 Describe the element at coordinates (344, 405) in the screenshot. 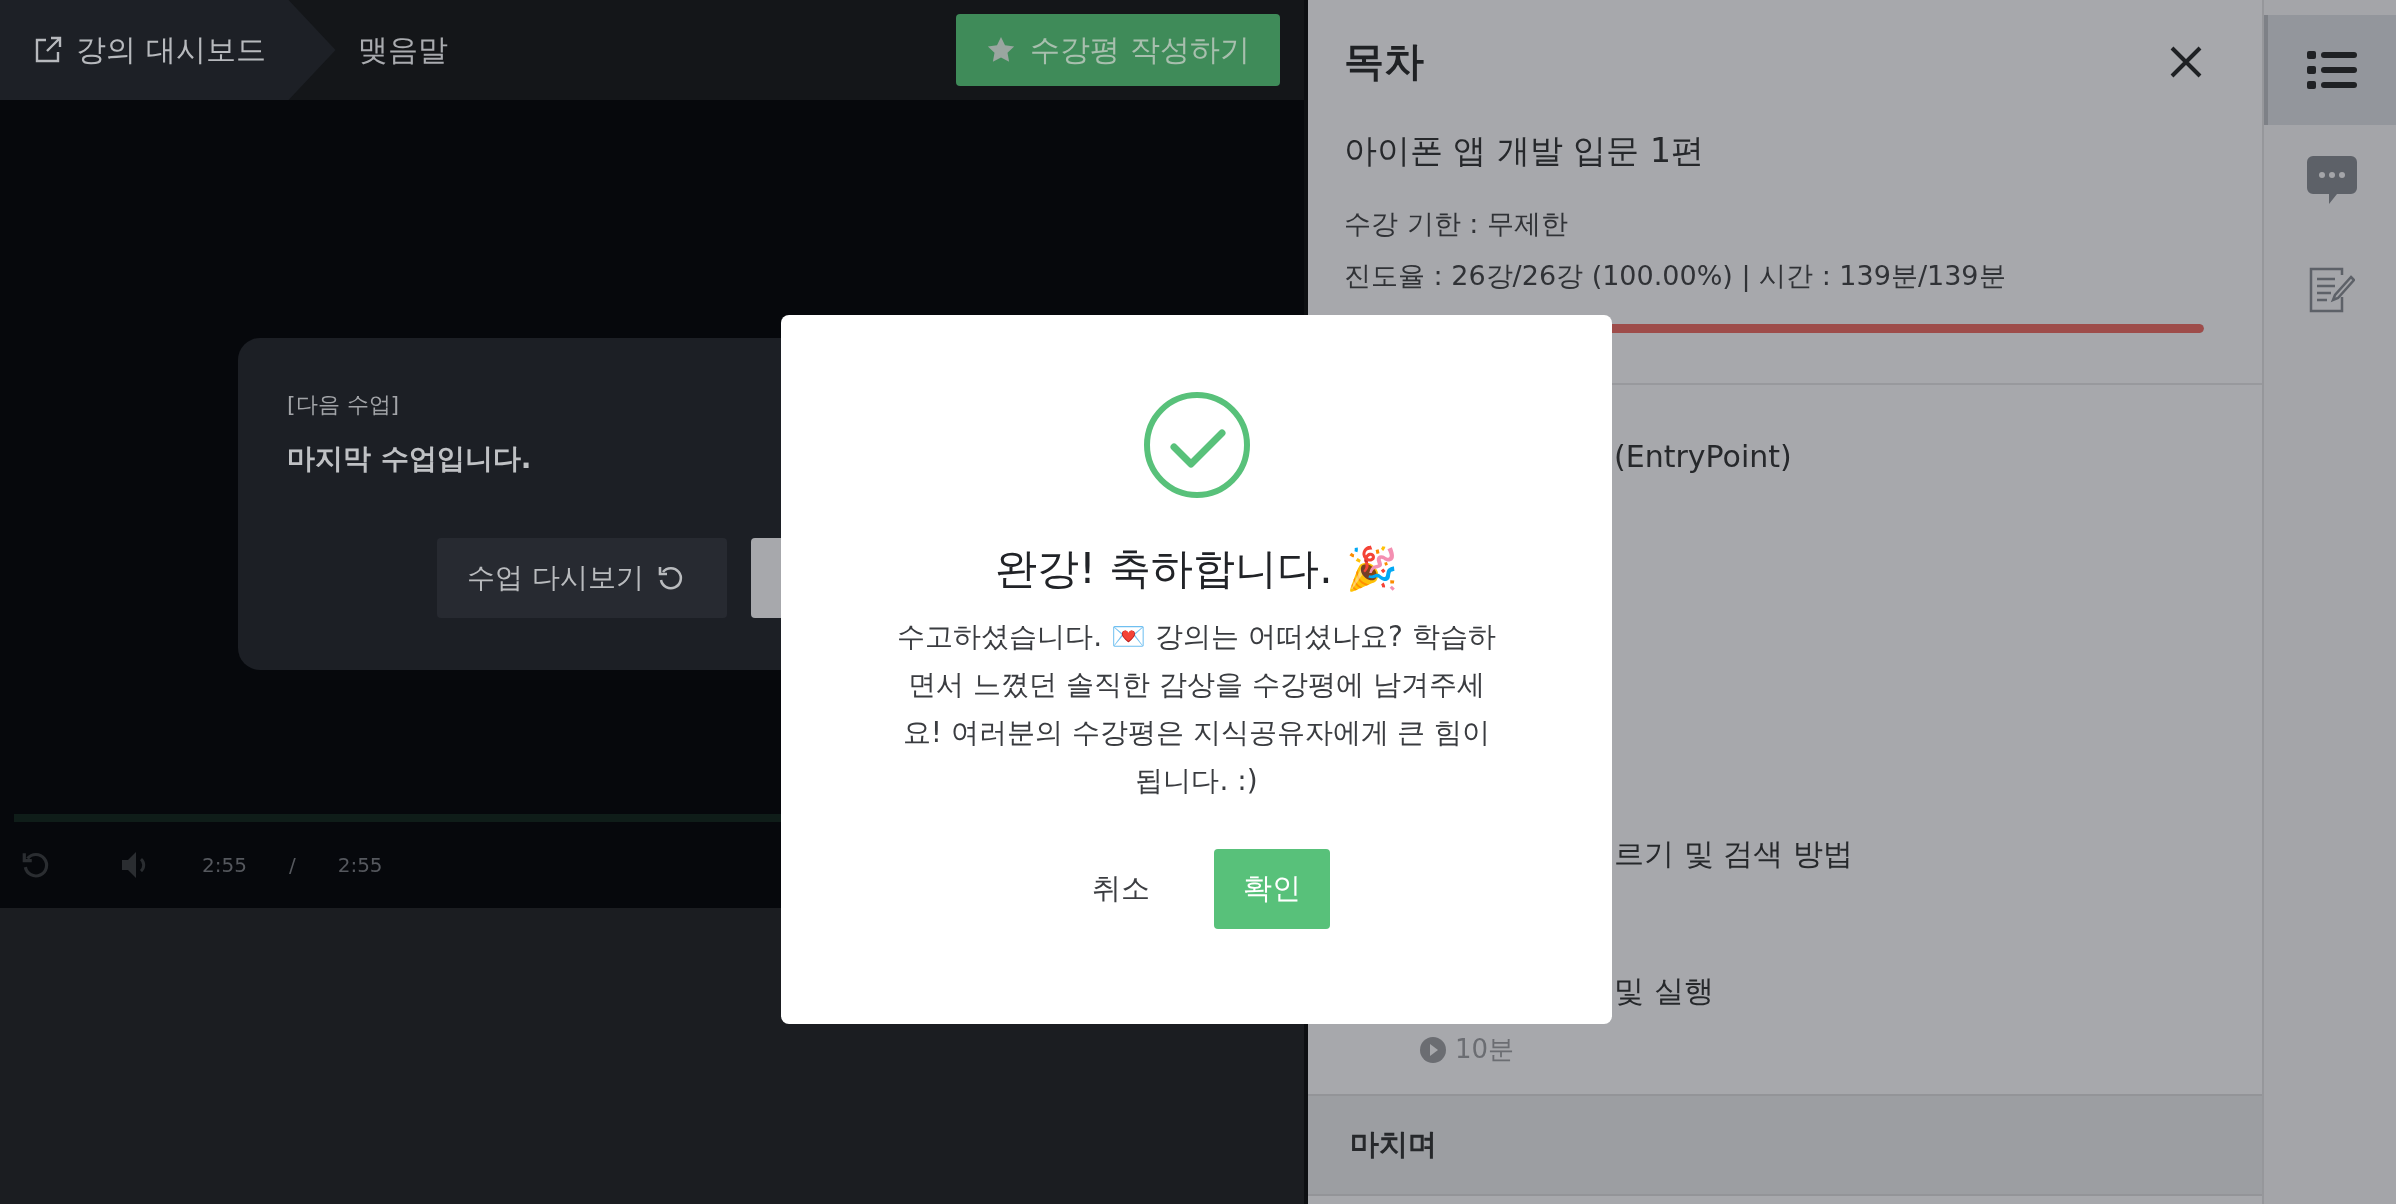

I see `card-caption: [다음 수업]` at that location.